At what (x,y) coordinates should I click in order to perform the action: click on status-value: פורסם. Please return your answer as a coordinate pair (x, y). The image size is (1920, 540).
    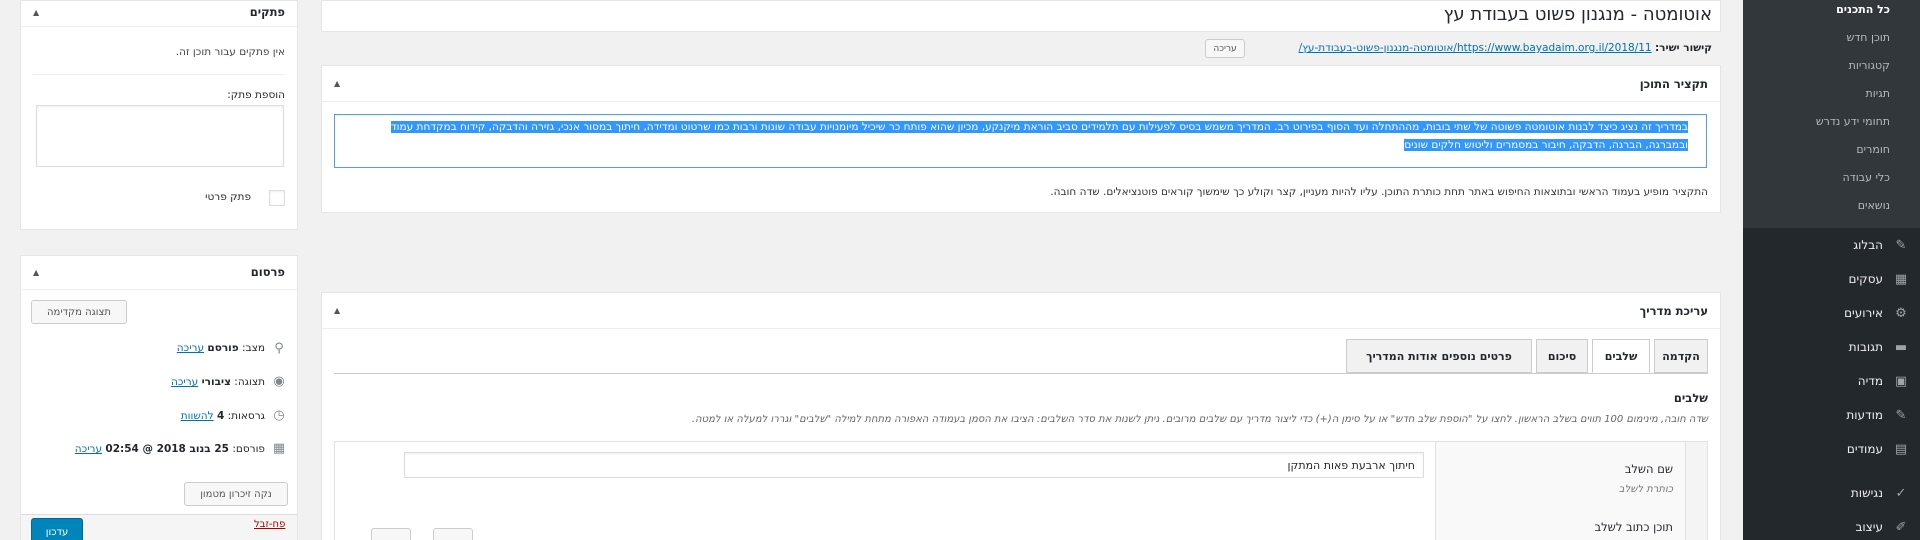
    Looking at the image, I should click on (223, 348).